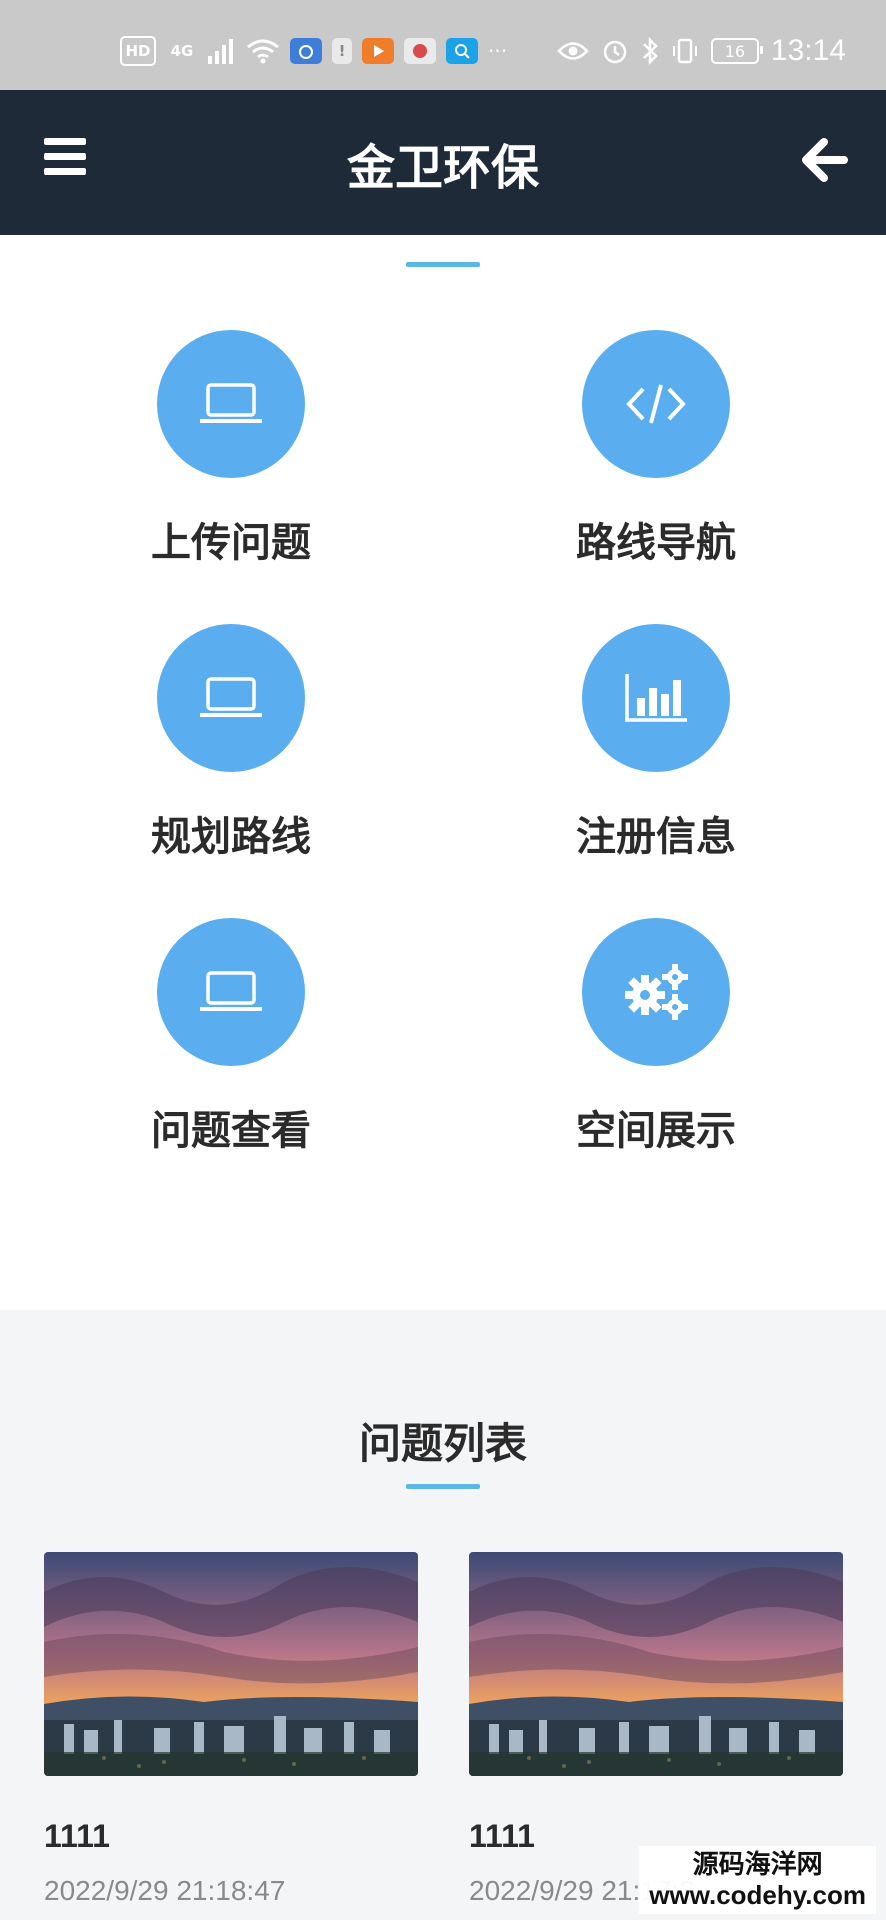 This screenshot has height=1920, width=886. Describe the element at coordinates (306, 51) in the screenshot. I see `app-notification-icon` at that location.